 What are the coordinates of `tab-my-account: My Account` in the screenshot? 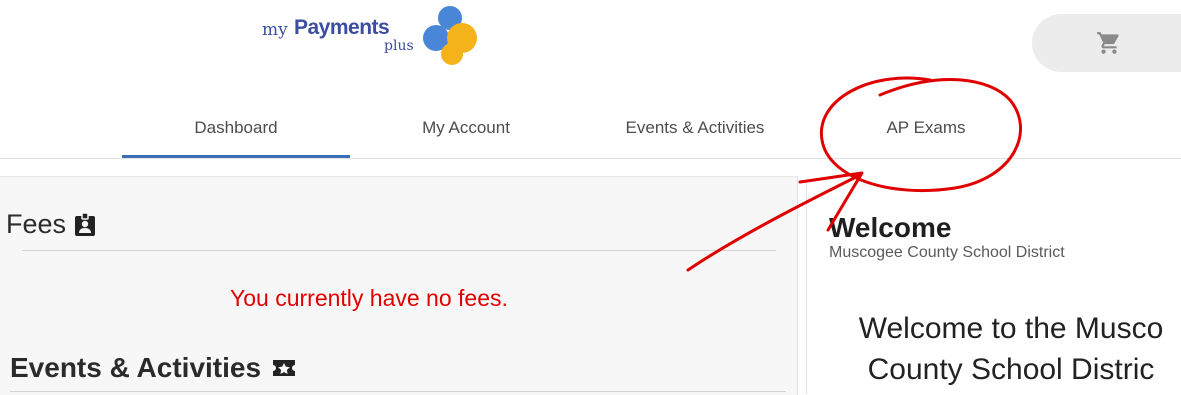 It's located at (466, 128).